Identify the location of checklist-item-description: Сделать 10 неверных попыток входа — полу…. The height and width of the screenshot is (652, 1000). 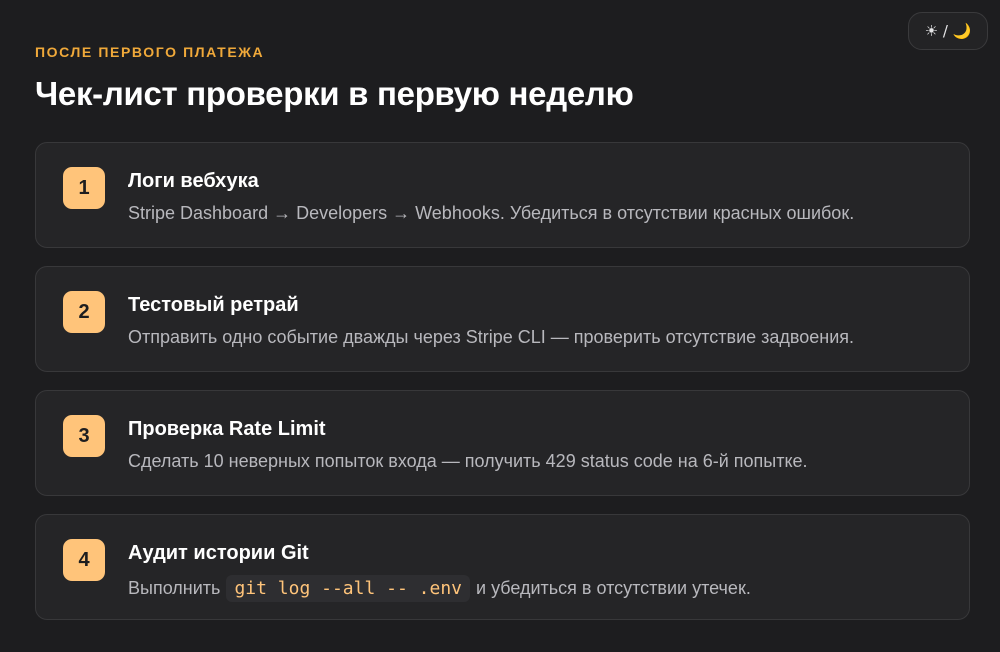
(468, 461).